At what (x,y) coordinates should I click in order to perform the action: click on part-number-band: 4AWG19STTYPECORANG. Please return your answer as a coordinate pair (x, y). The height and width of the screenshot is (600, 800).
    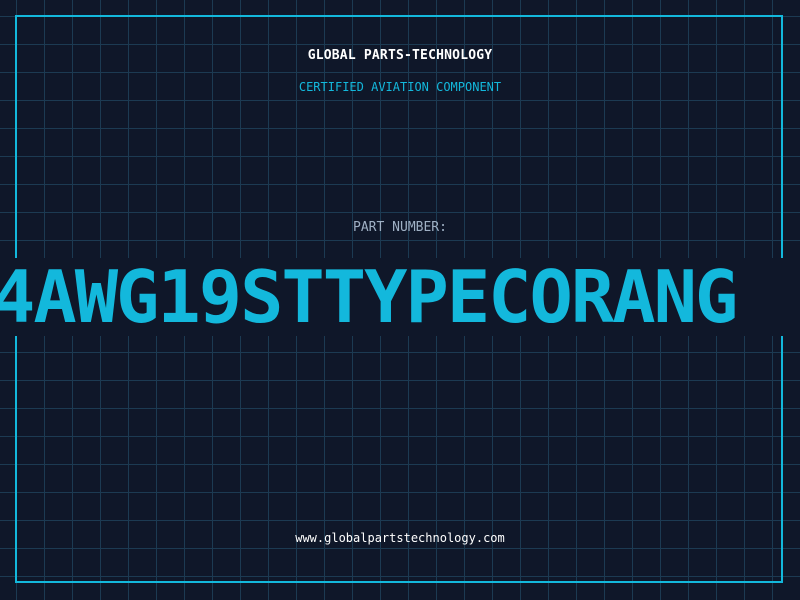
    Looking at the image, I should click on (400, 297).